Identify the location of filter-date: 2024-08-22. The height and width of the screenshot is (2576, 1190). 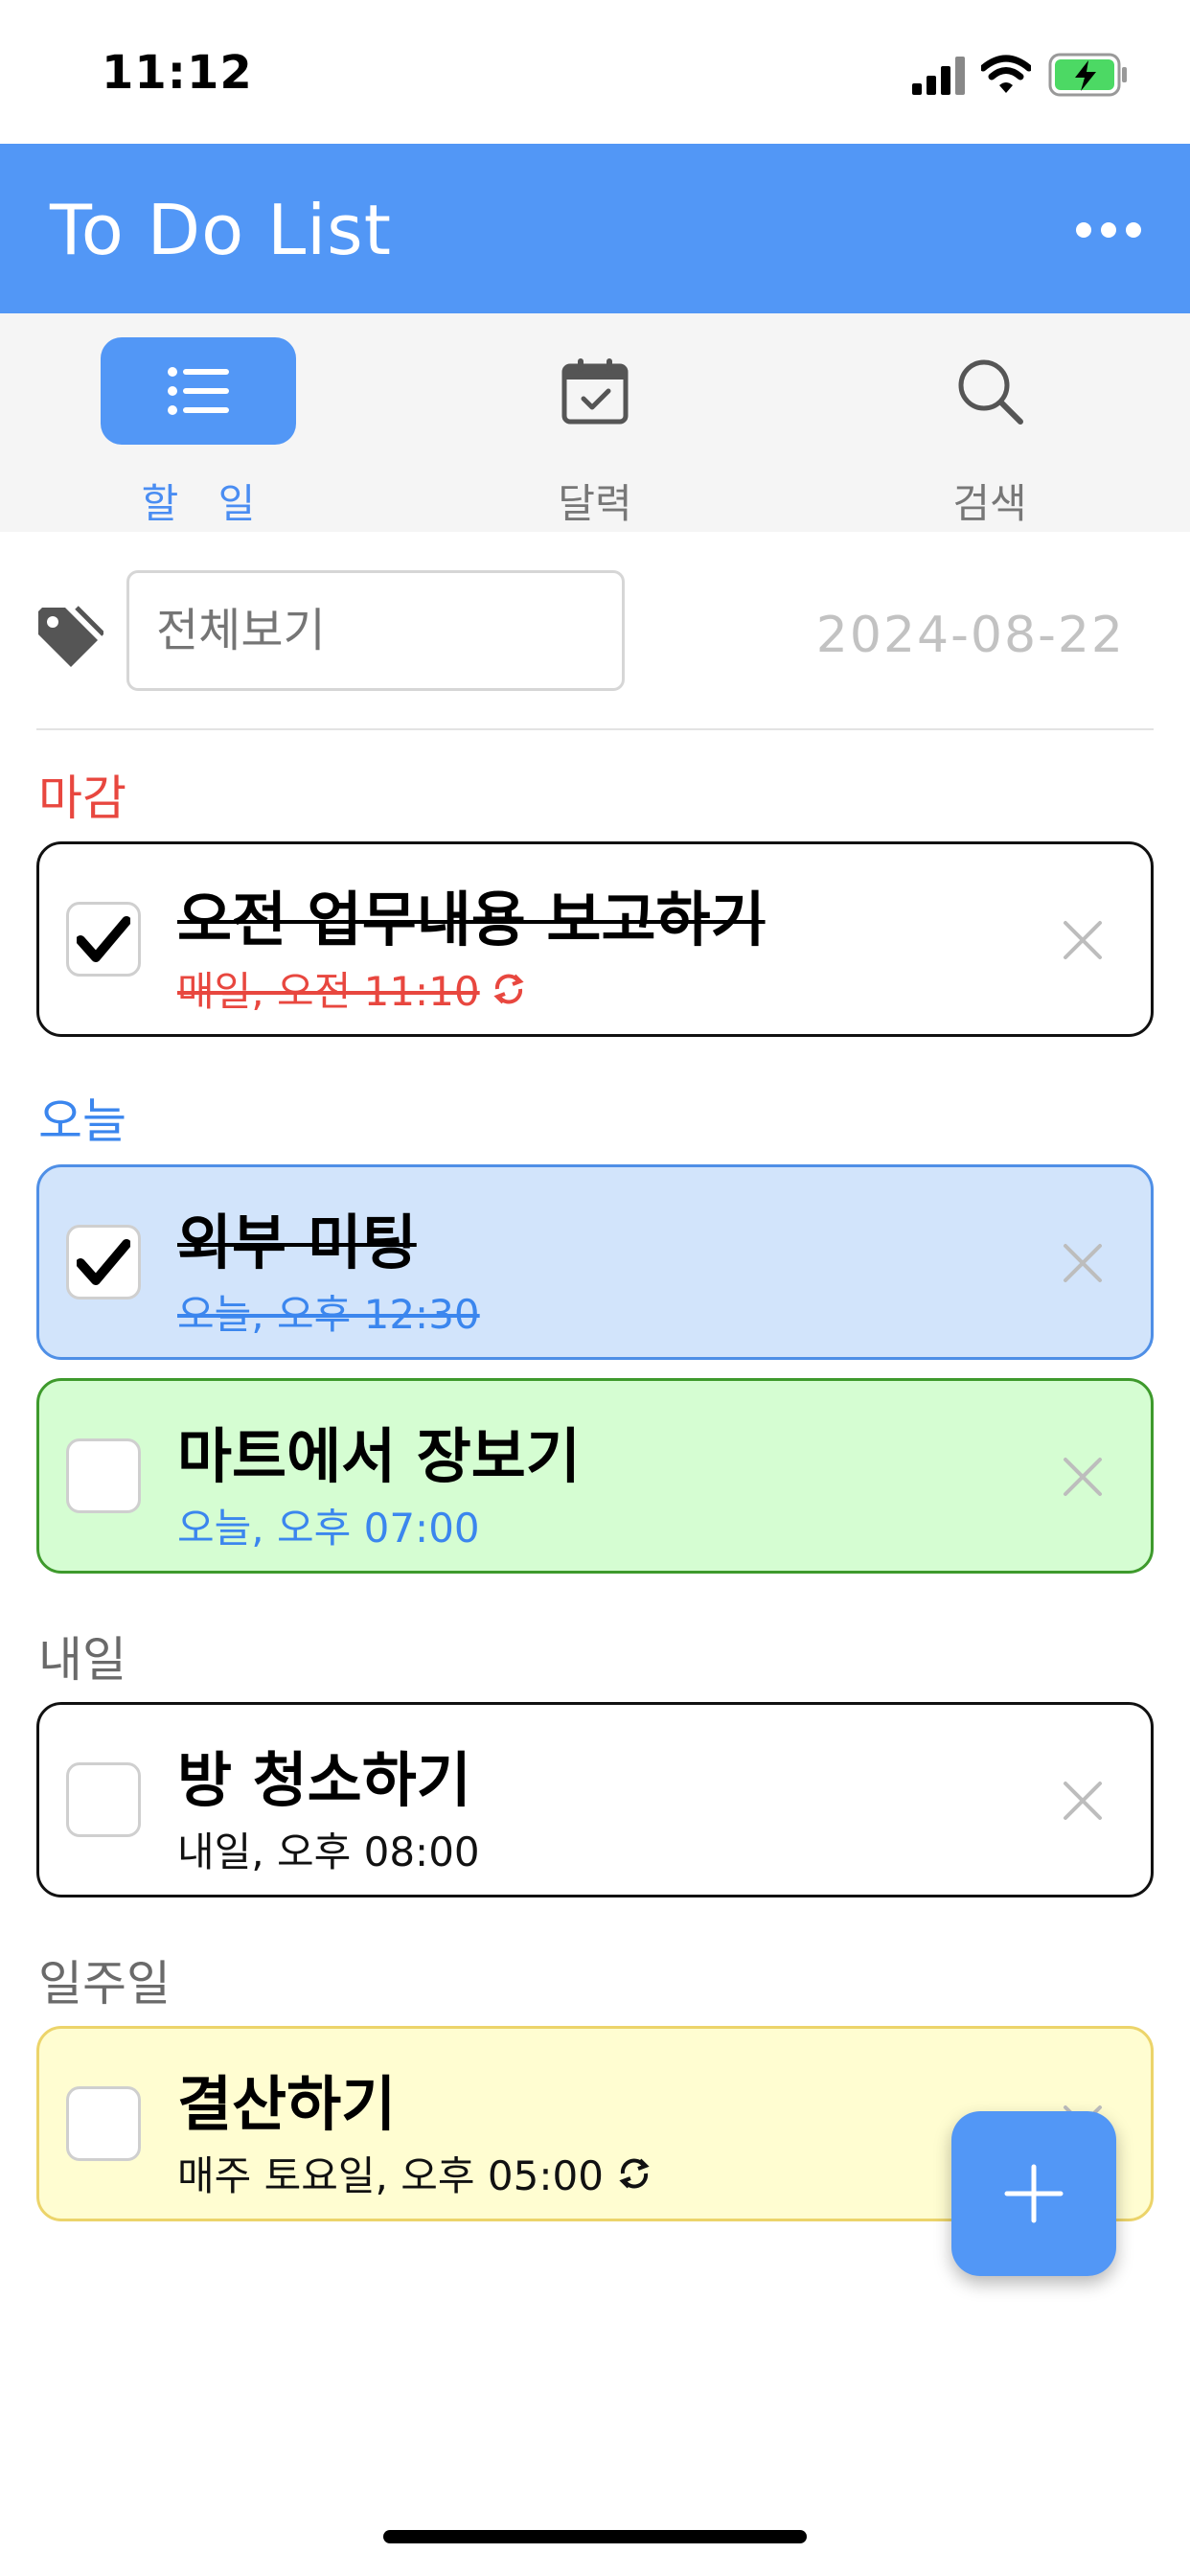
(970, 635).